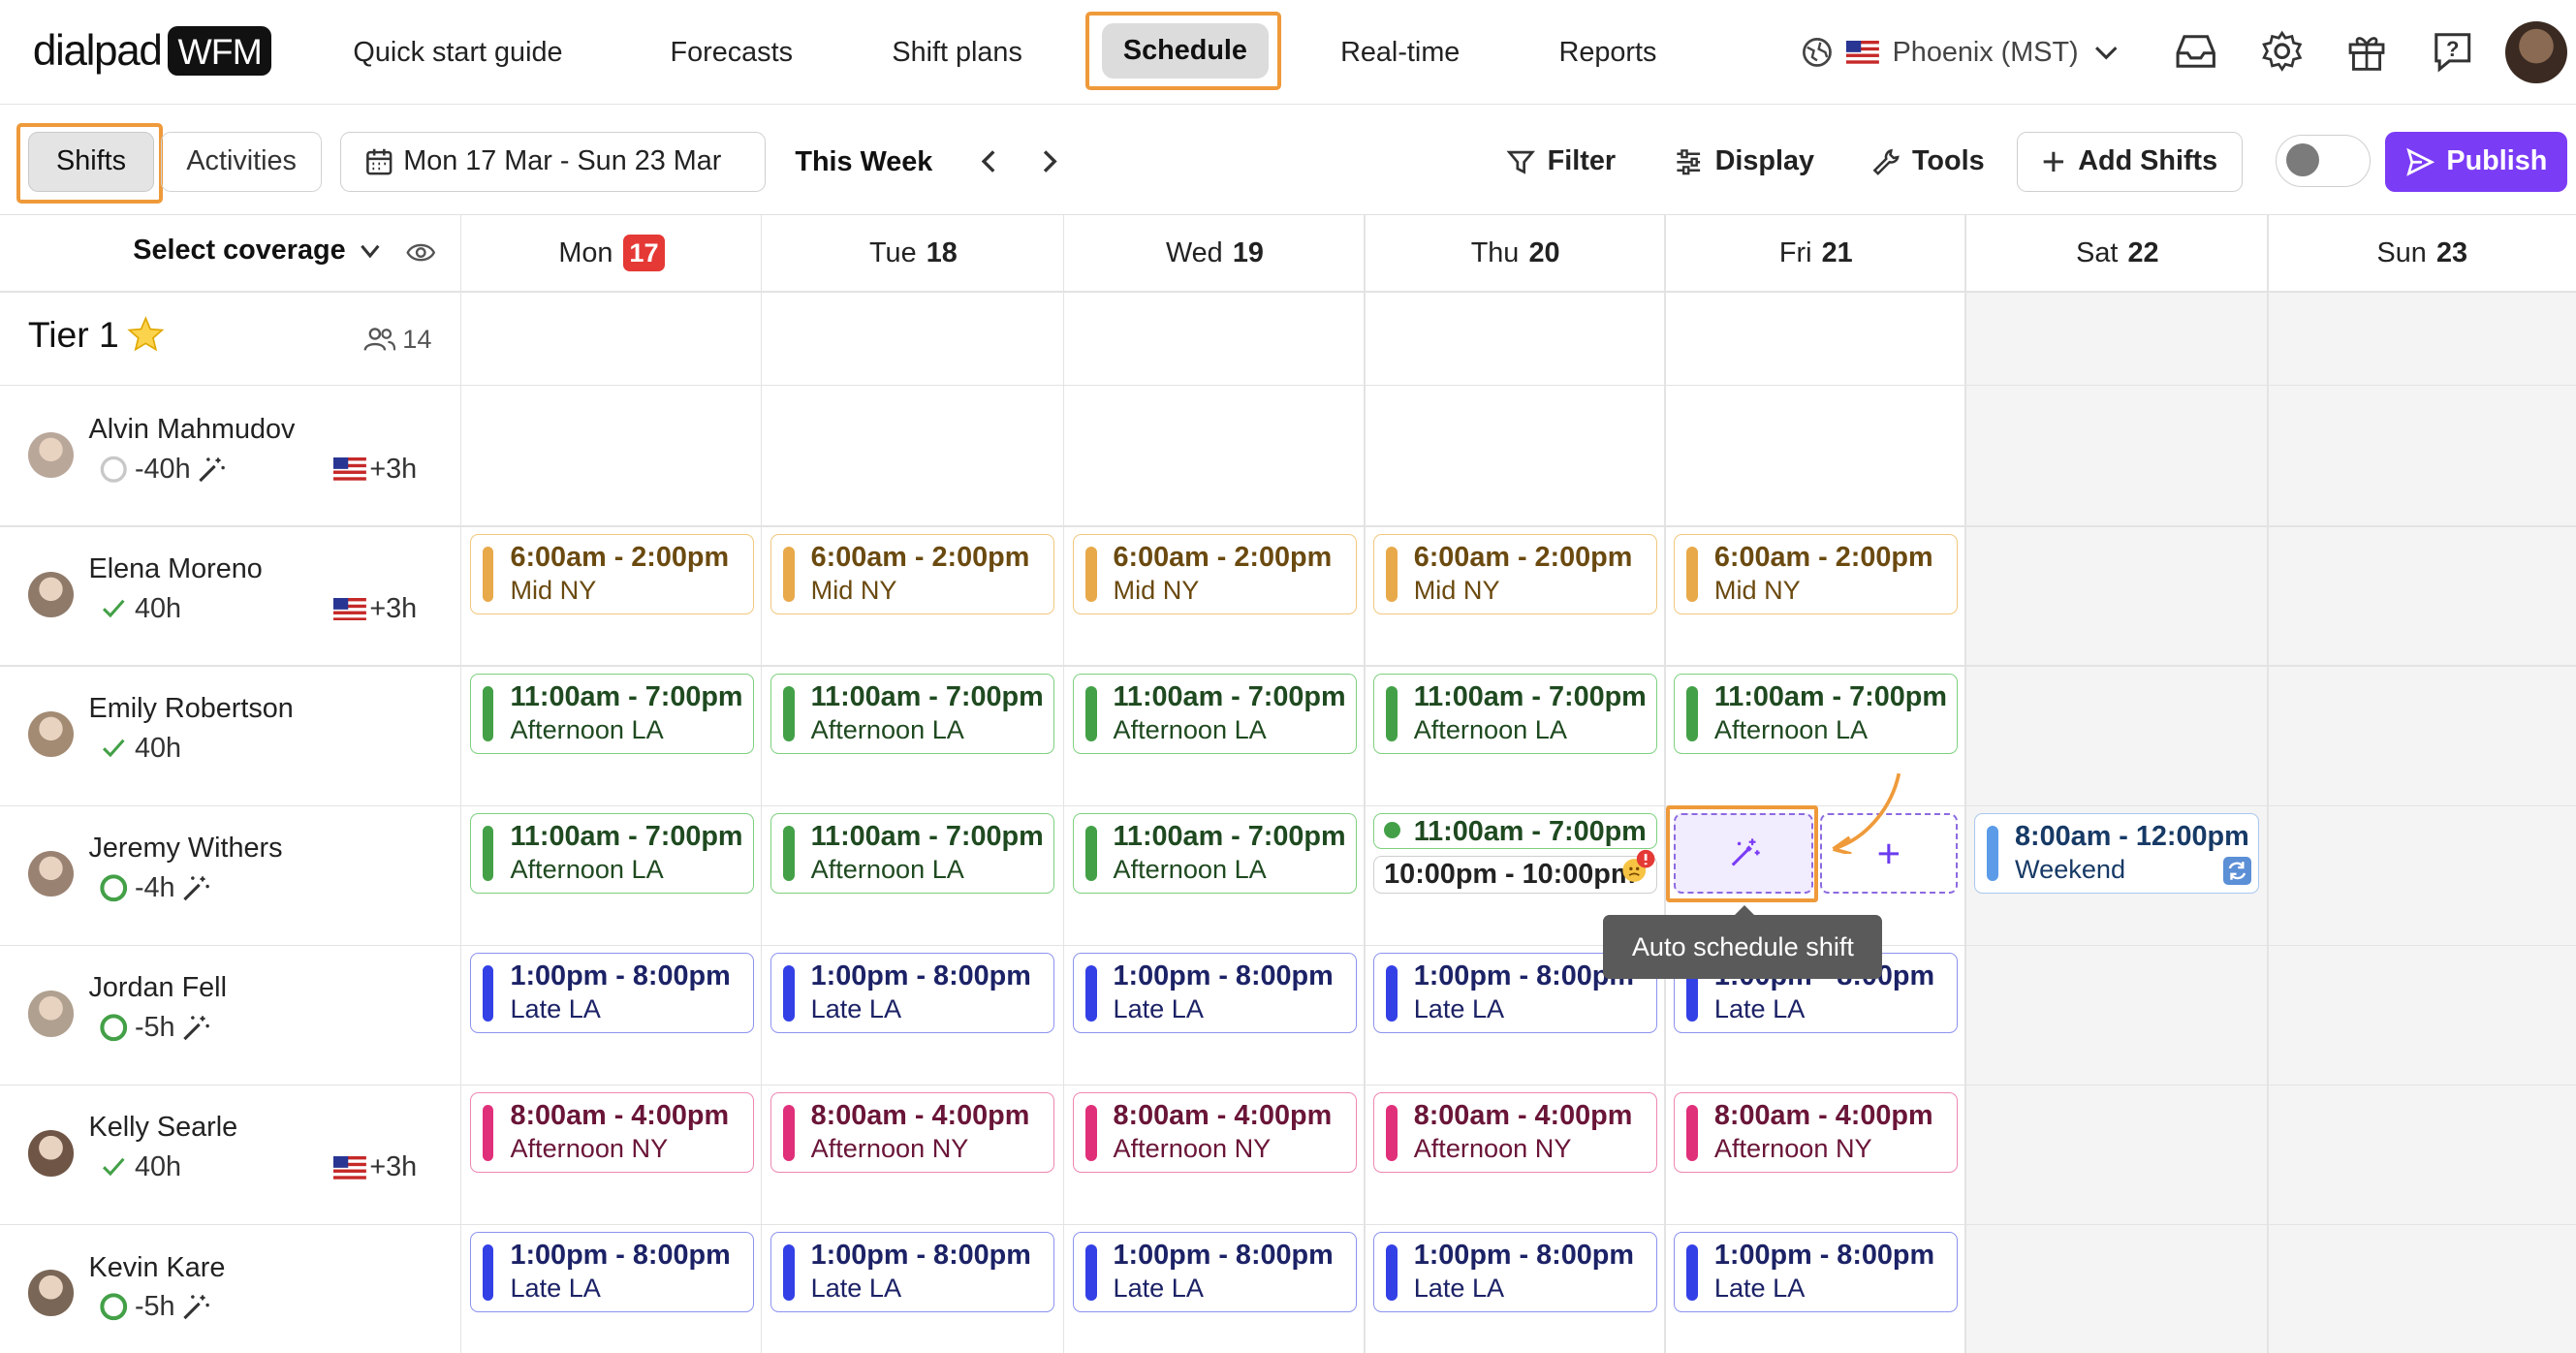 This screenshot has width=2576, height=1353. Describe the element at coordinates (154, 888) in the screenshot. I see `hours-value: -4h` at that location.